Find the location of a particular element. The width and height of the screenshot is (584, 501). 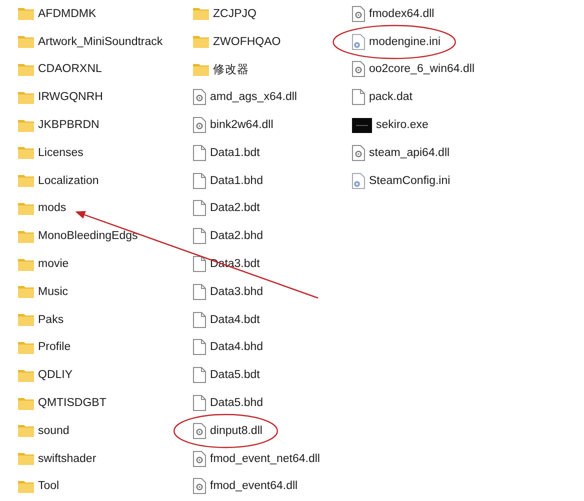

file-name: modengine.ini is located at coordinates (405, 42).